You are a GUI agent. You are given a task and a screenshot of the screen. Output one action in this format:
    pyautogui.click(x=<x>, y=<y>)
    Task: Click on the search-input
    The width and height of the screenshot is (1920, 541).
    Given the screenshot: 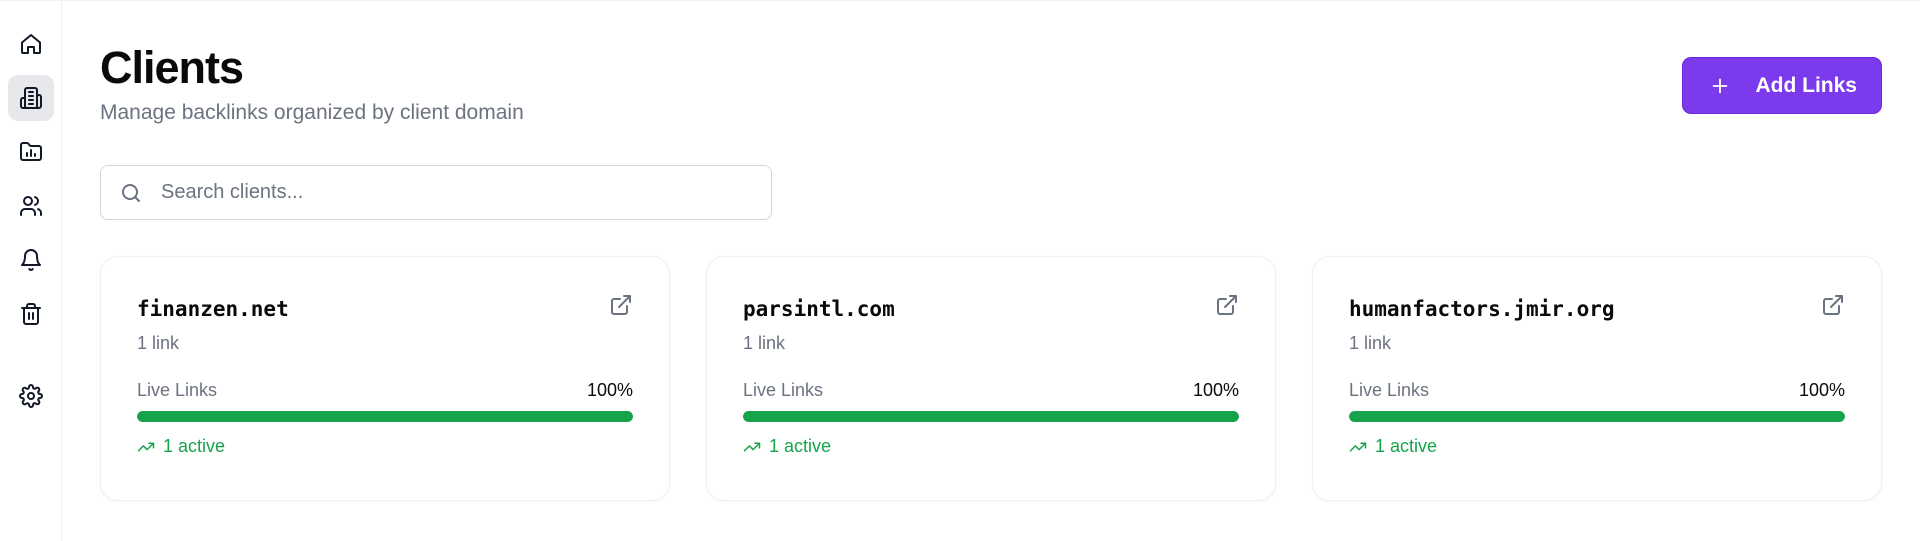 What is the action you would take?
    pyautogui.click(x=466, y=192)
    